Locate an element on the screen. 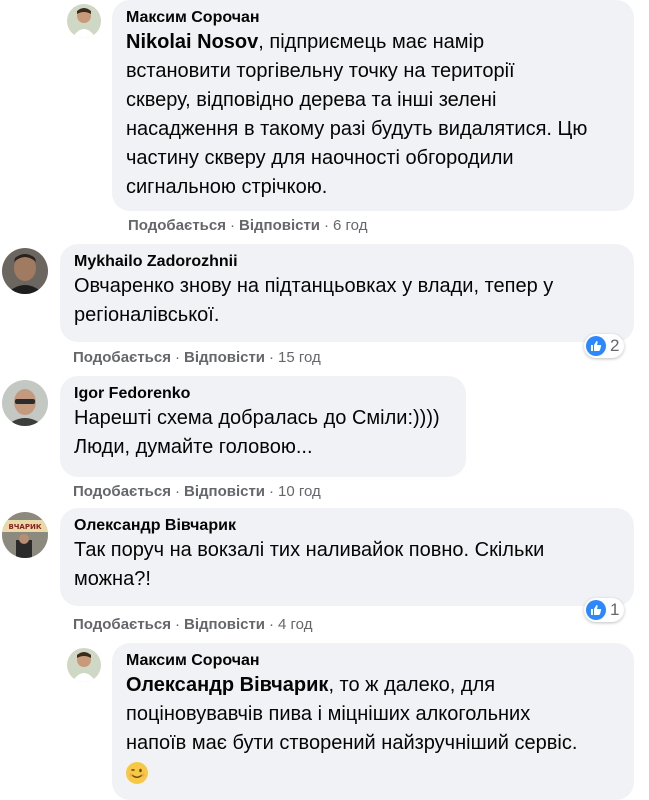 This screenshot has width=649, height=800. comment-author: Олександр Вівчарик is located at coordinates (347, 526).